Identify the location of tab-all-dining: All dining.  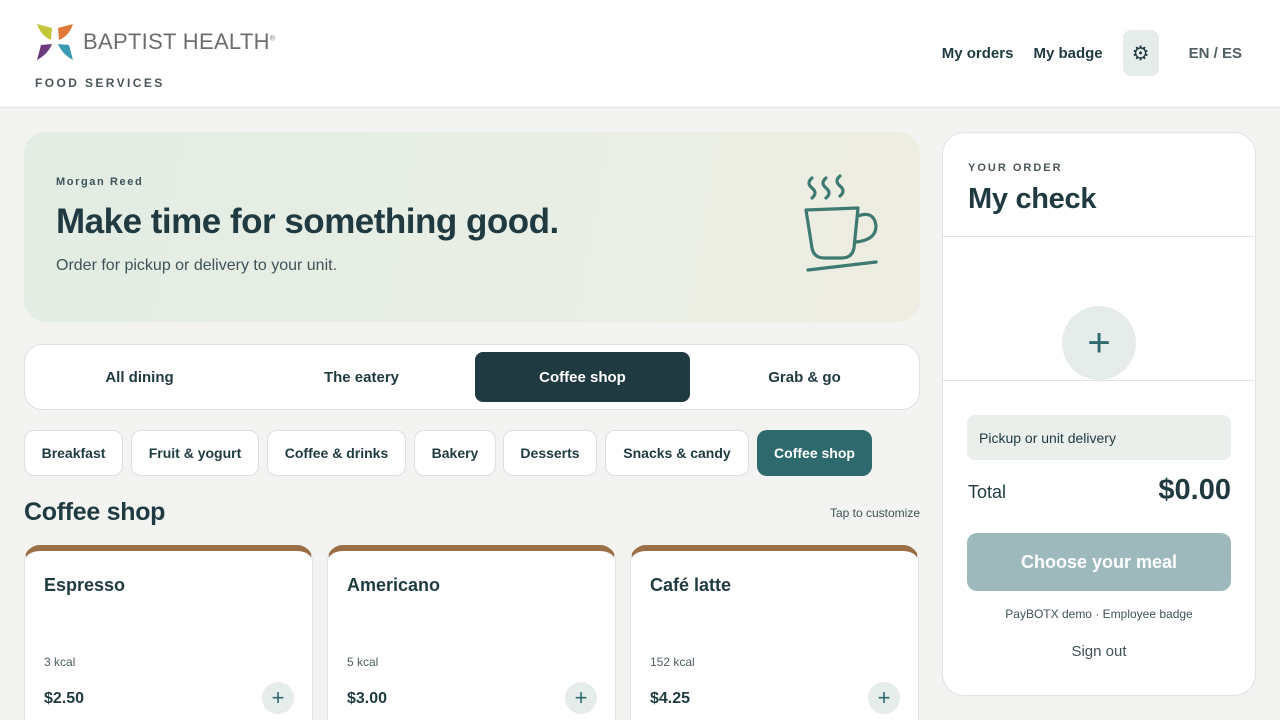
(139, 377).